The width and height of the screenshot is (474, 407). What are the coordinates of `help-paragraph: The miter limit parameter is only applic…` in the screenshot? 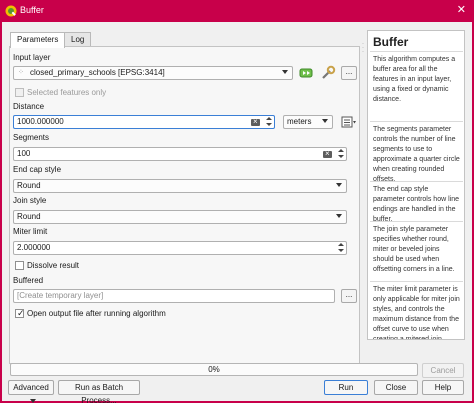 It's located at (416, 313).